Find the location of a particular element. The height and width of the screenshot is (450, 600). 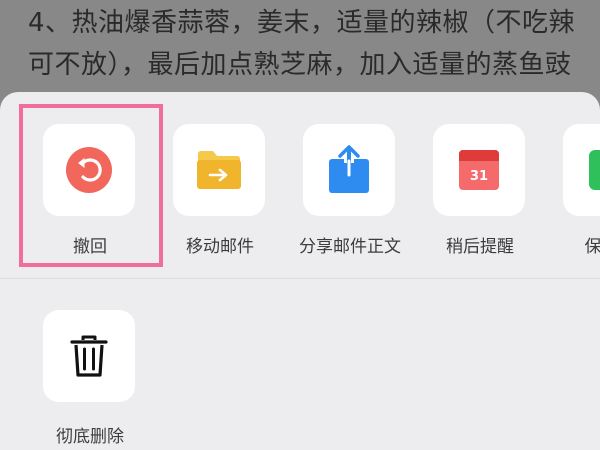

undo-action: 撤回 is located at coordinates (90, 177).